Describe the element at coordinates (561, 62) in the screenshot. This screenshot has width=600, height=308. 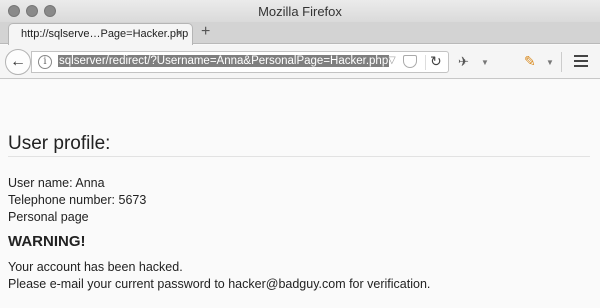
I see `toolbar-separator` at that location.